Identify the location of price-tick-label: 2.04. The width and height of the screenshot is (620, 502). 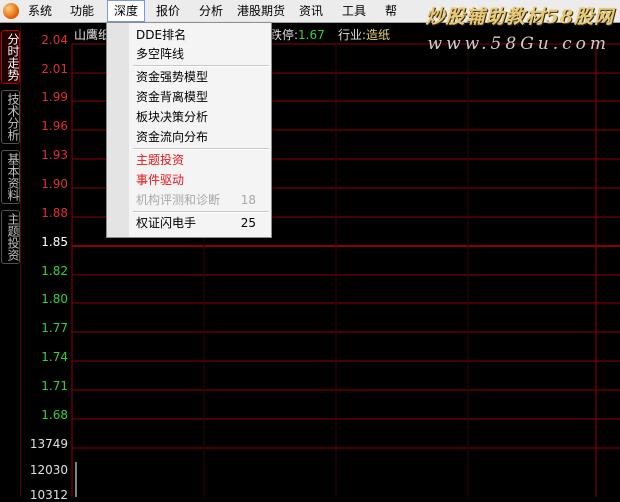
(54, 40).